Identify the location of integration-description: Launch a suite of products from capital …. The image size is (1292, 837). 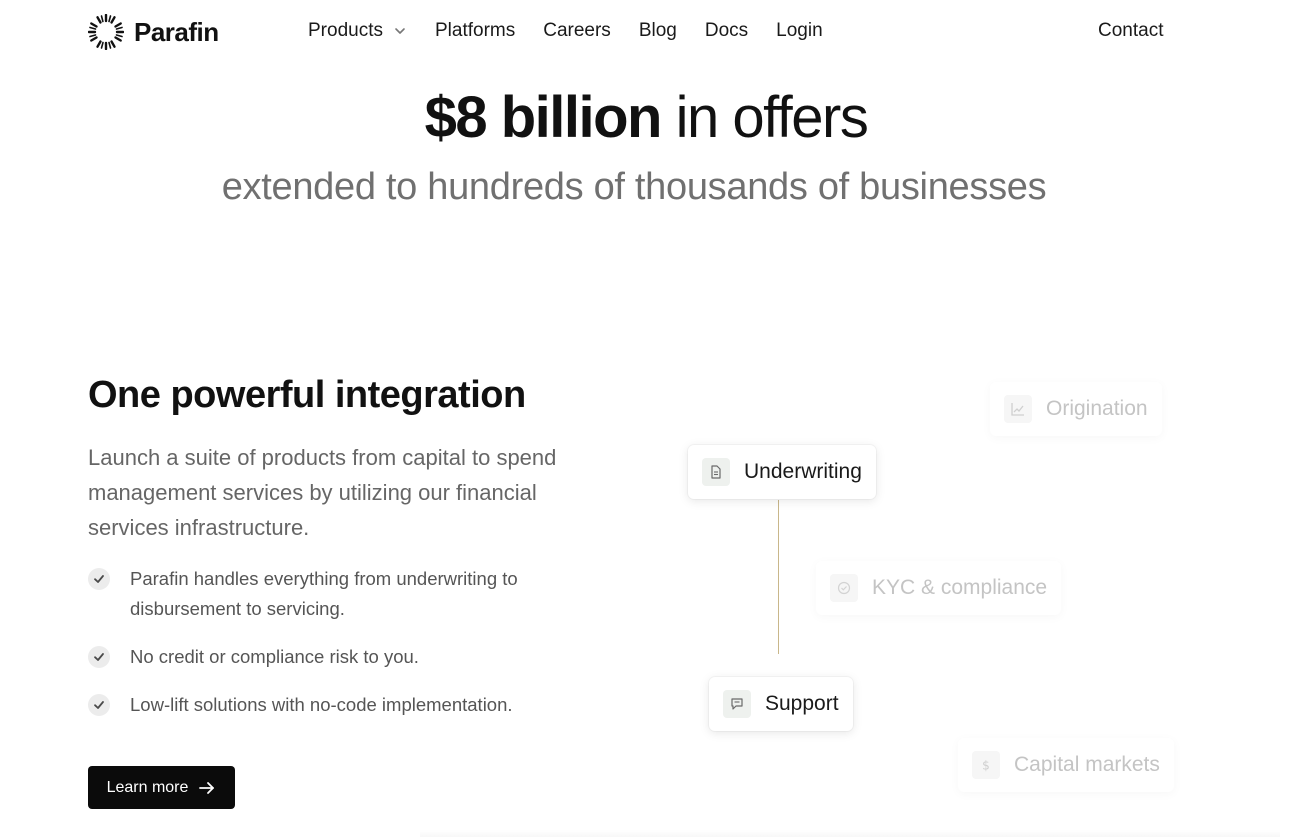
(322, 492).